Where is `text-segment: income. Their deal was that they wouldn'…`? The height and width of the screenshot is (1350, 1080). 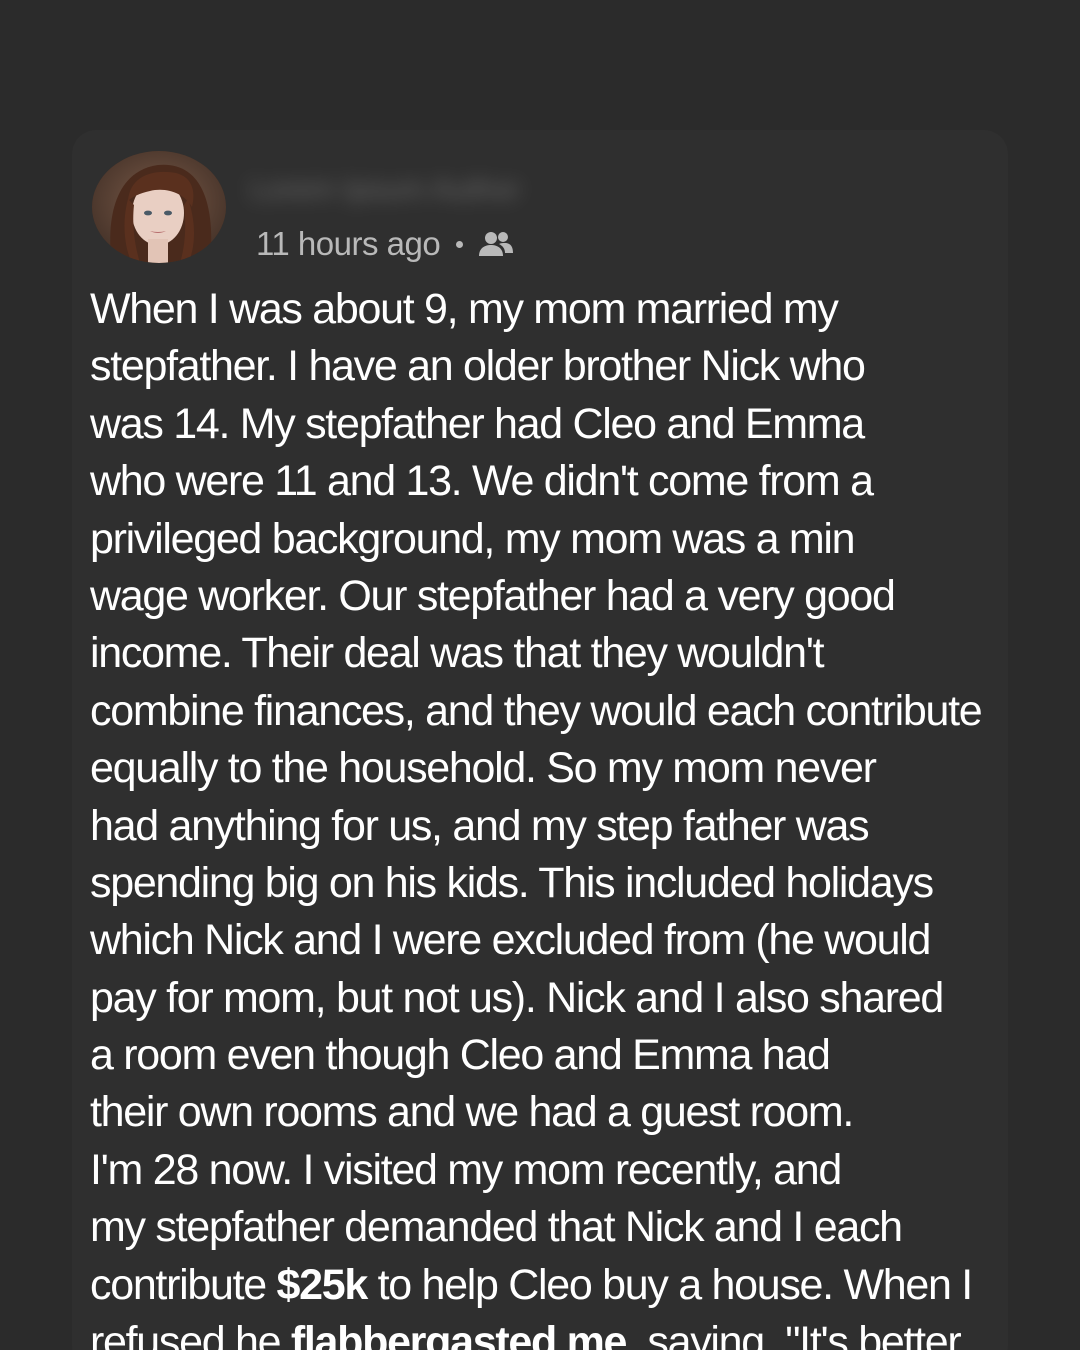 text-segment: income. Their deal was that they wouldn'… is located at coordinates (457, 653).